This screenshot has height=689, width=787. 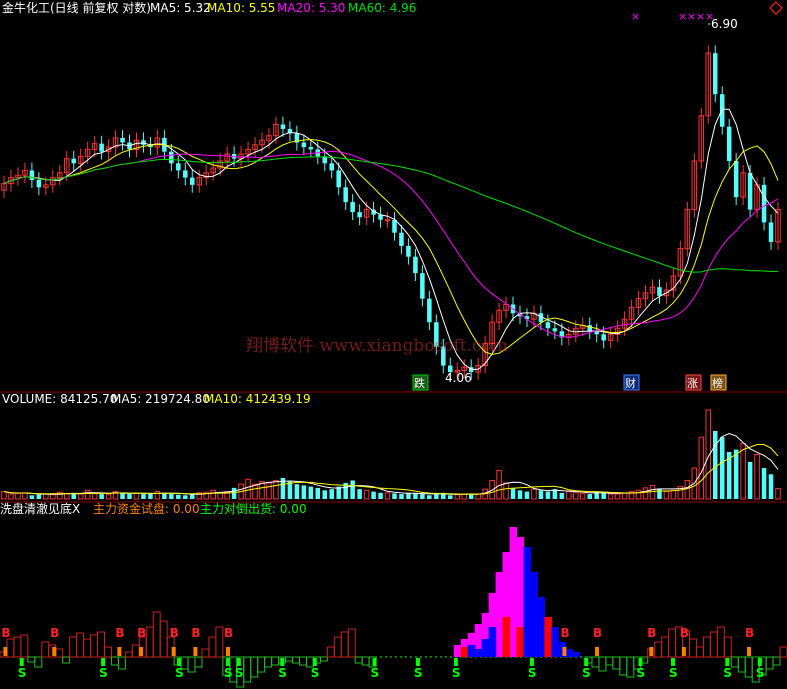 What do you see at coordinates (391, 469) in the screenshot?
I see `volume-ma10-line` at bounding box center [391, 469].